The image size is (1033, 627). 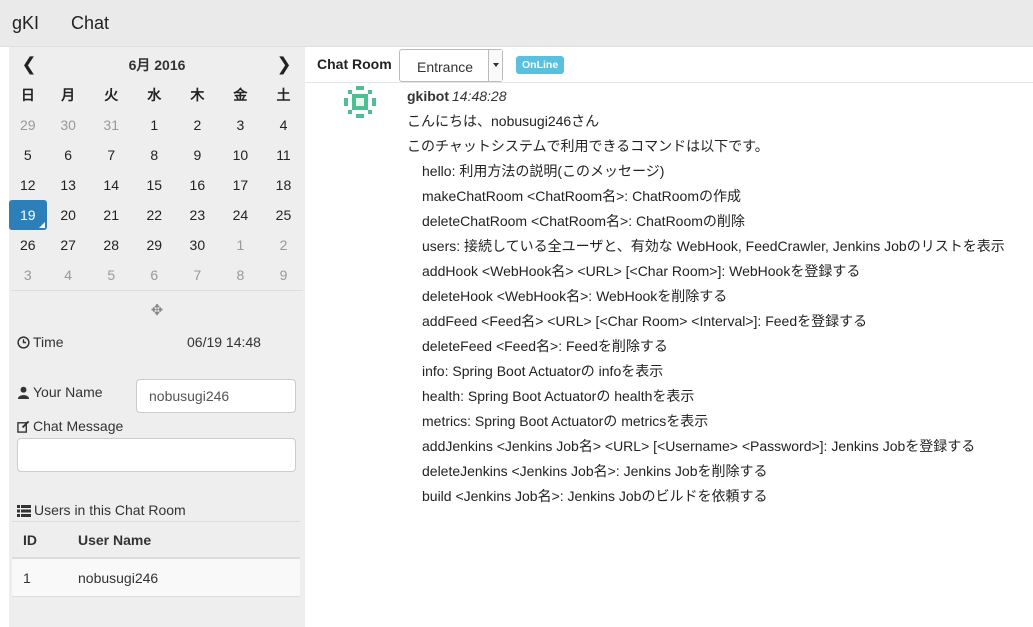 I want to click on calendar-day-selected: 19, so click(x=28, y=215).